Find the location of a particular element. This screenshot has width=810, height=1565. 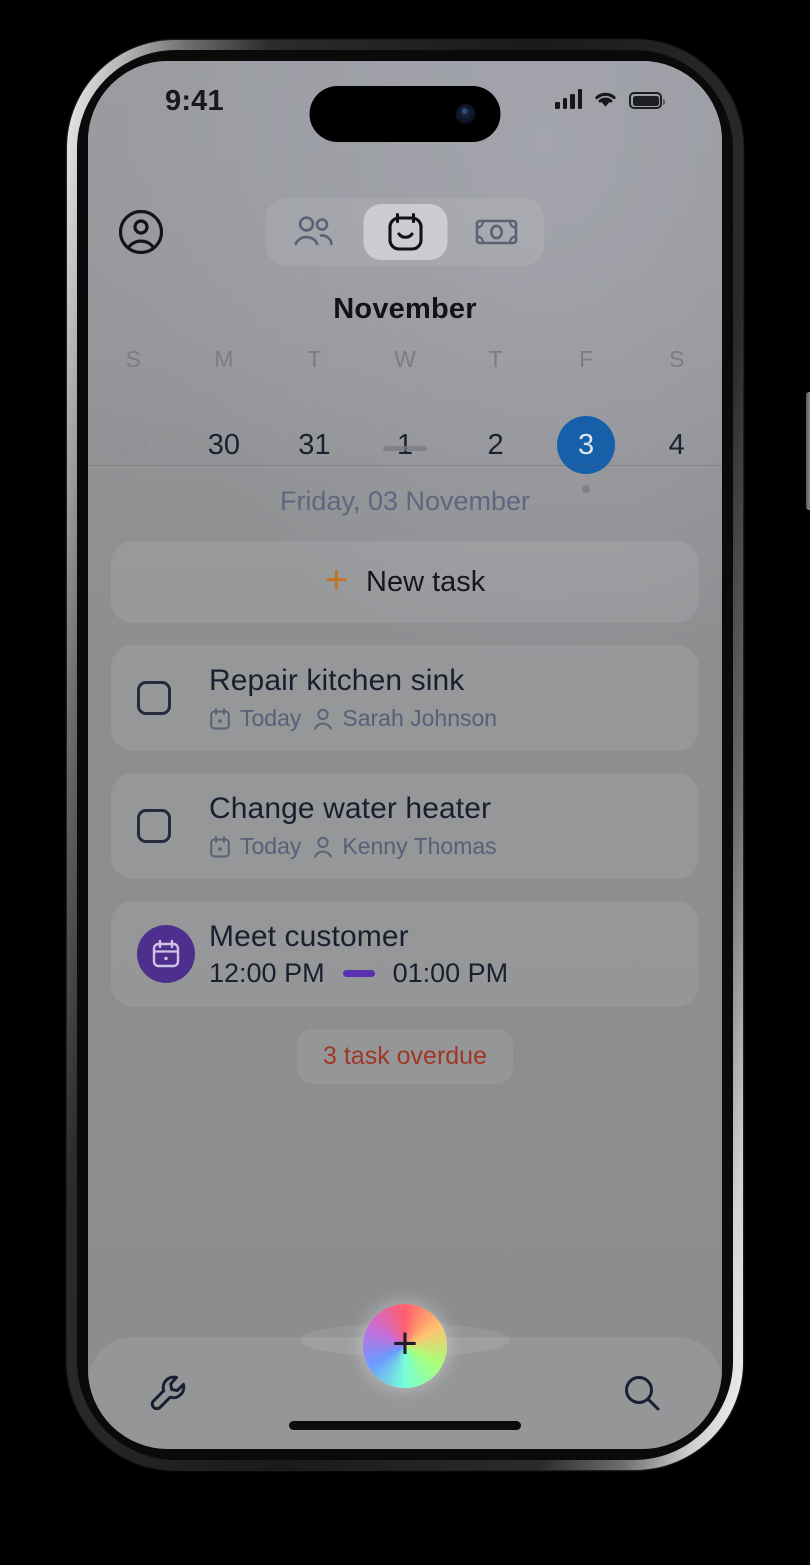

plus-icon: + is located at coordinates (336, 580).